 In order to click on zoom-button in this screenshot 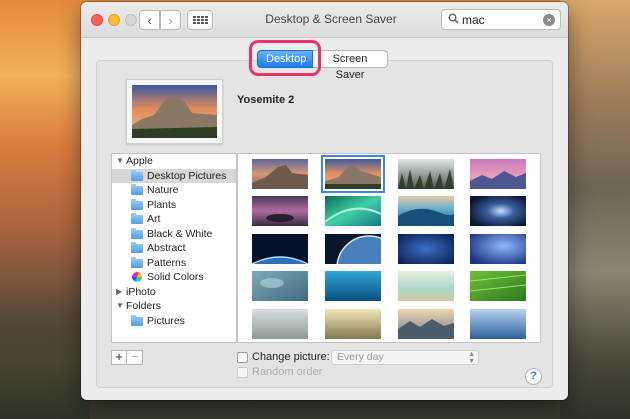, I will do `click(131, 20)`.